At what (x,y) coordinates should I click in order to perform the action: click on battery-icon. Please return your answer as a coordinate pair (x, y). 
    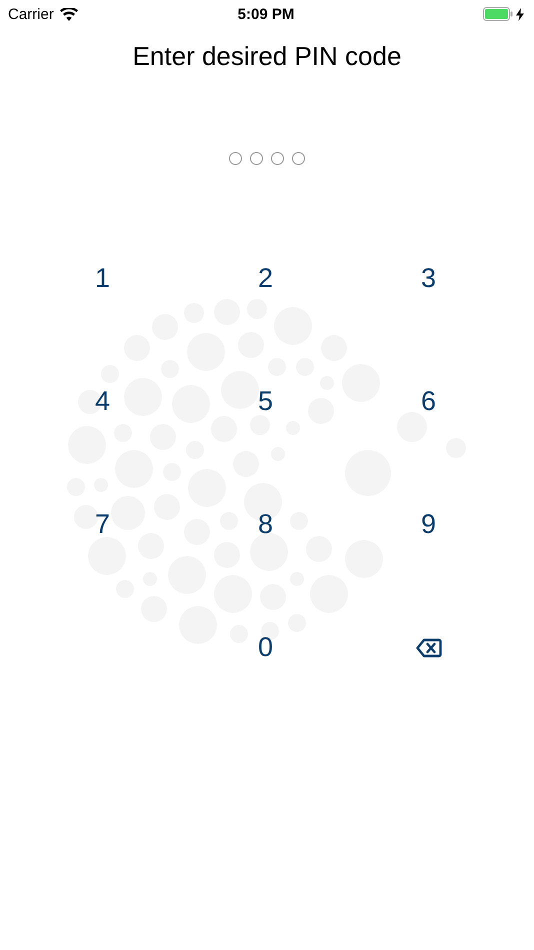
    Looking at the image, I should click on (498, 14).